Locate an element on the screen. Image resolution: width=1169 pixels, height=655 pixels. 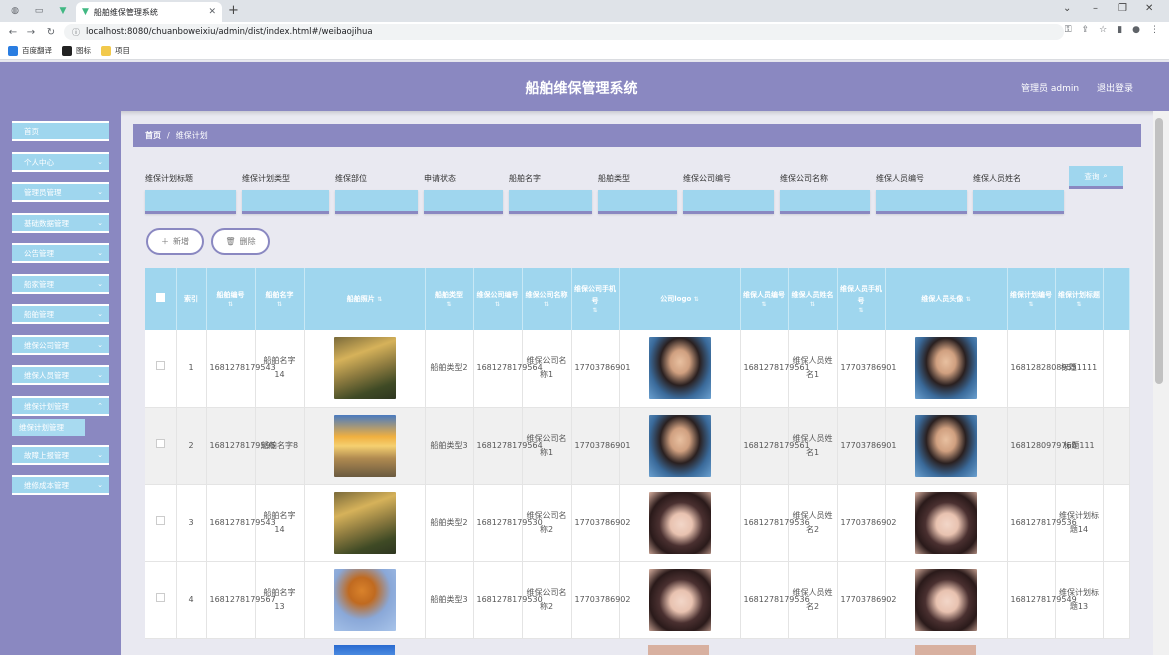
info-icon: ⓘ is located at coordinates (76, 32).